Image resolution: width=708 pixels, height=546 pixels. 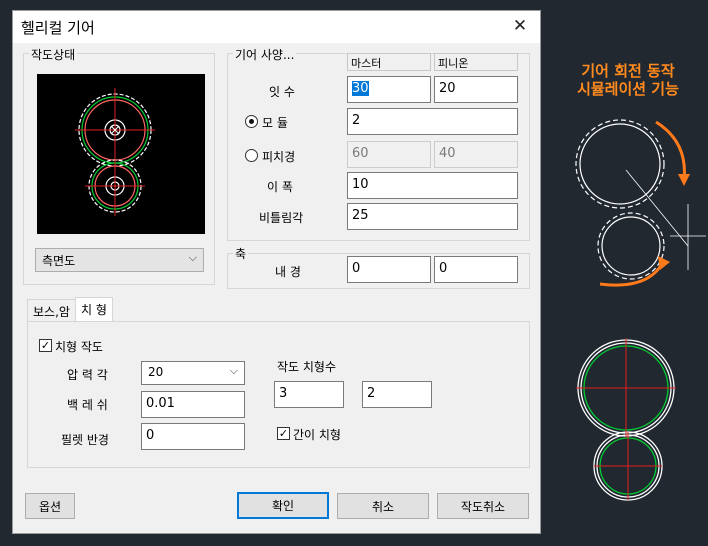 I want to click on bore-label: 내 경, so click(x=288, y=272).